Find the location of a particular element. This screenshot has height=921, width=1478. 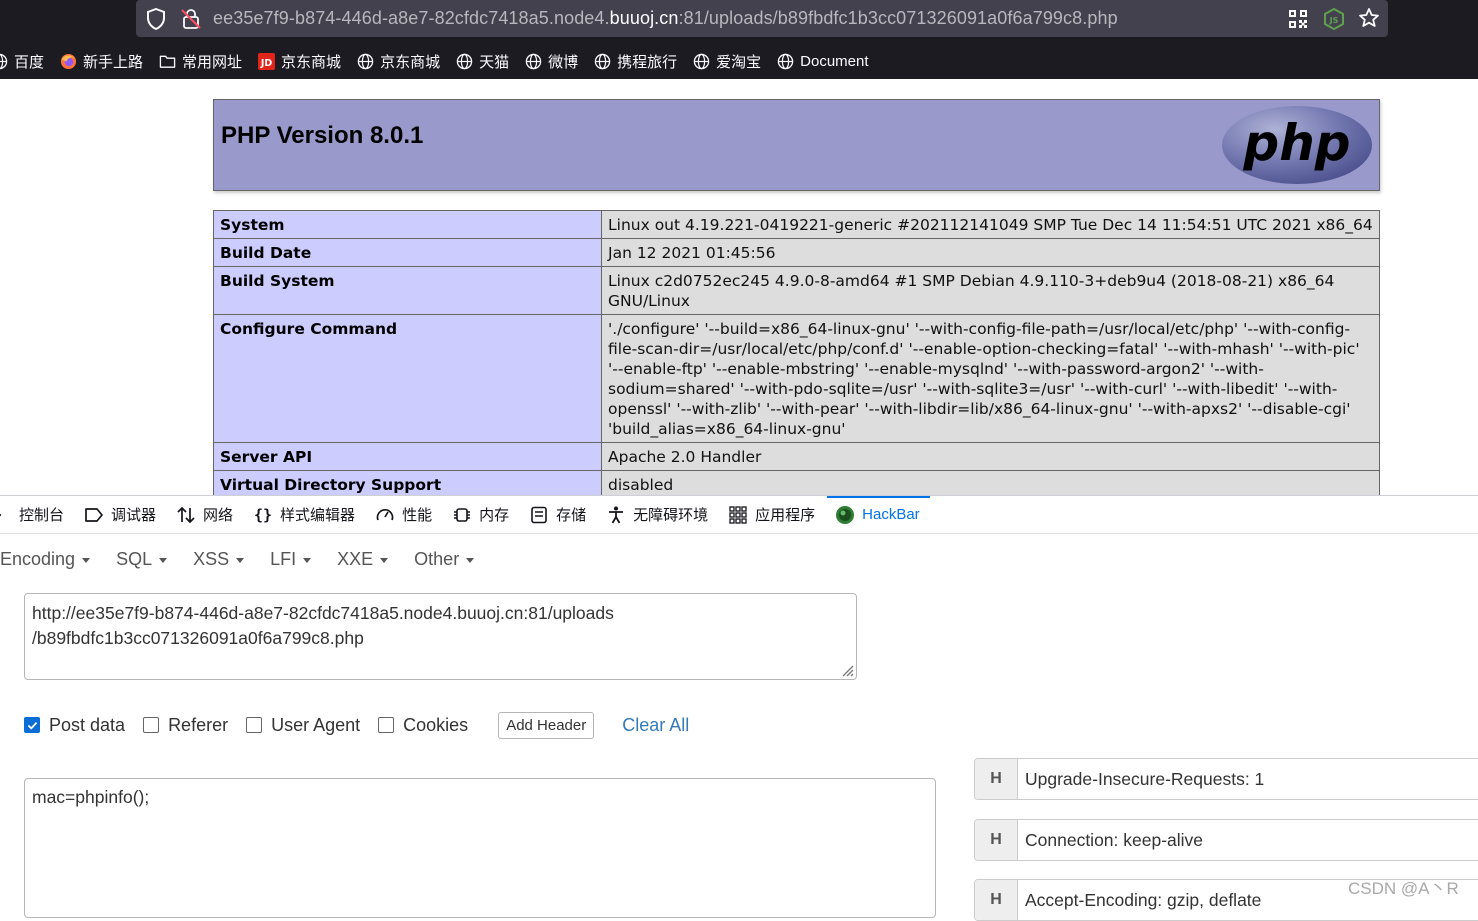

header-value: Upgrade-Insecure-Requests: 1 is located at coordinates (1141, 779).